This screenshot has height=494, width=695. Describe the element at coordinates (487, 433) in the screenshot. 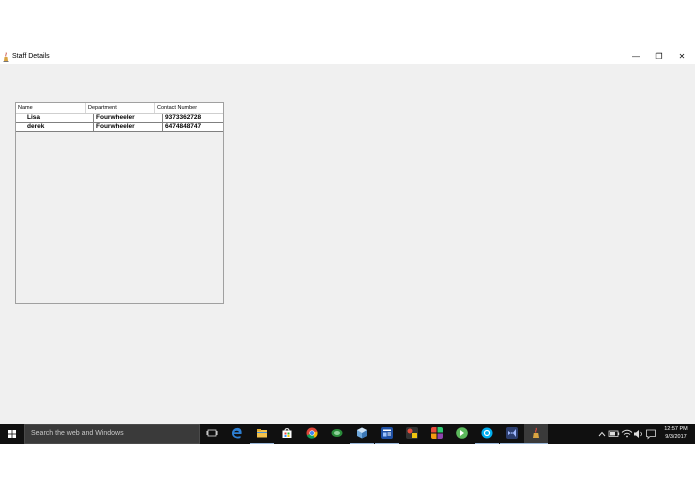

I see `skype-icon` at that location.